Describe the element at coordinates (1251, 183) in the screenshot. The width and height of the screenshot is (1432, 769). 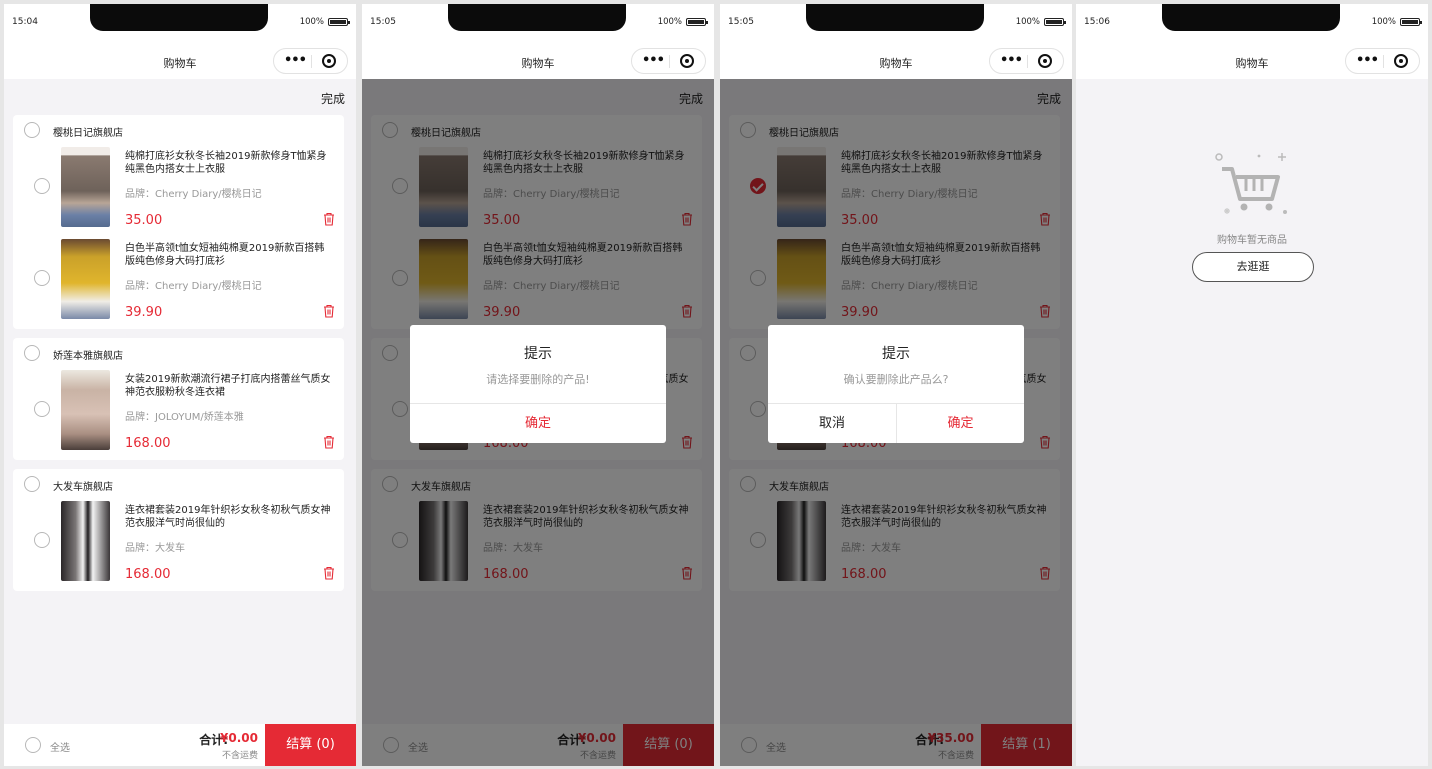
I see `empty-cart-icon` at that location.